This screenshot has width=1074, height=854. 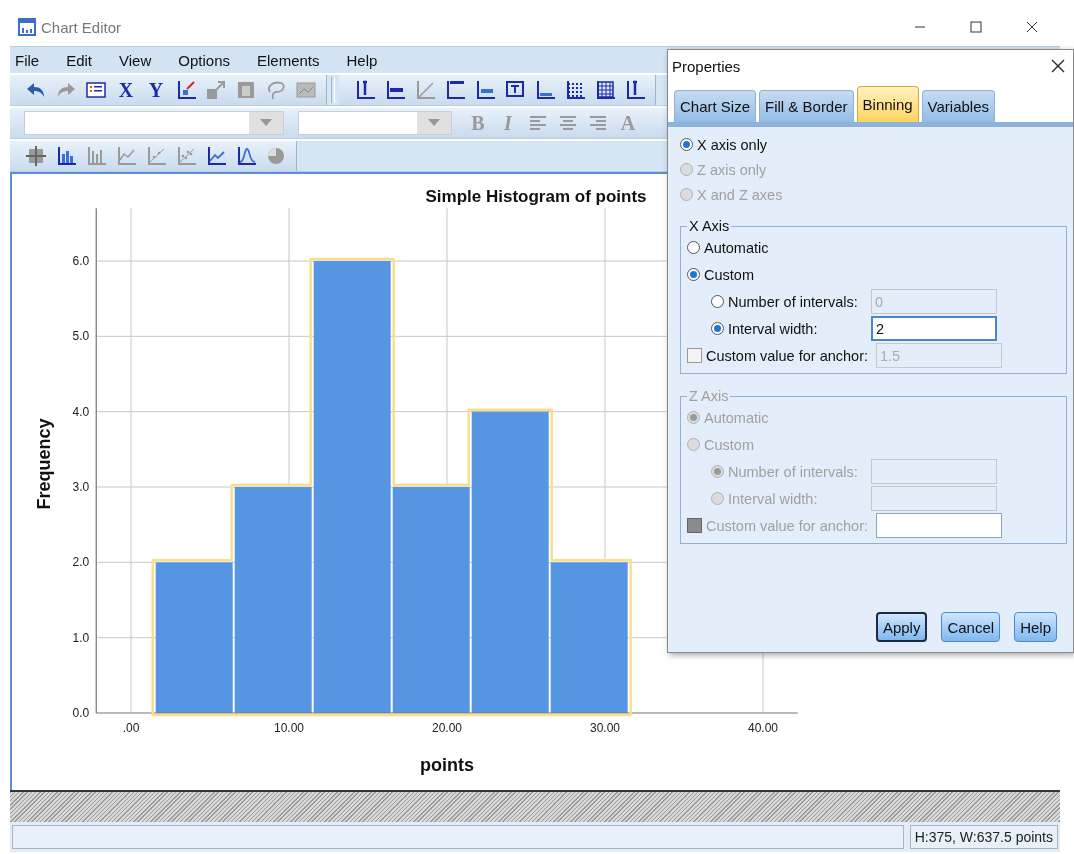 I want to click on group-legend: Z Axis, so click(x=709, y=396).